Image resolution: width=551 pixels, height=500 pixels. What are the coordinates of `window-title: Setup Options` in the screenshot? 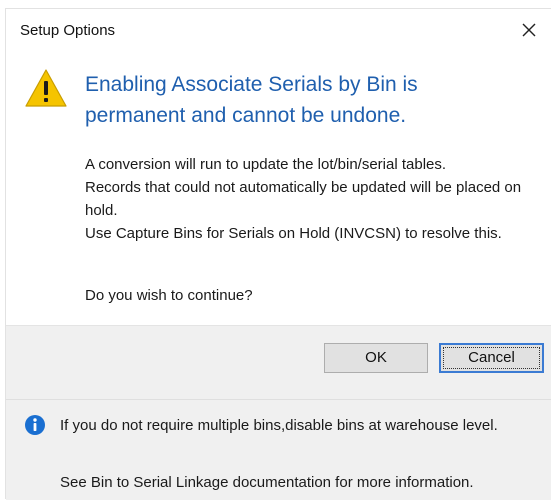 It's located at (68, 30).